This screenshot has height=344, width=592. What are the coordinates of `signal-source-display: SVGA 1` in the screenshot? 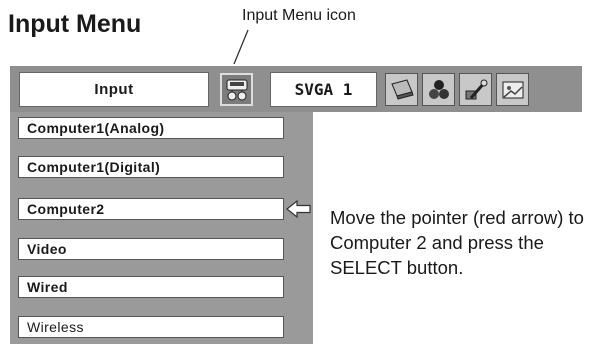 It's located at (323, 89).